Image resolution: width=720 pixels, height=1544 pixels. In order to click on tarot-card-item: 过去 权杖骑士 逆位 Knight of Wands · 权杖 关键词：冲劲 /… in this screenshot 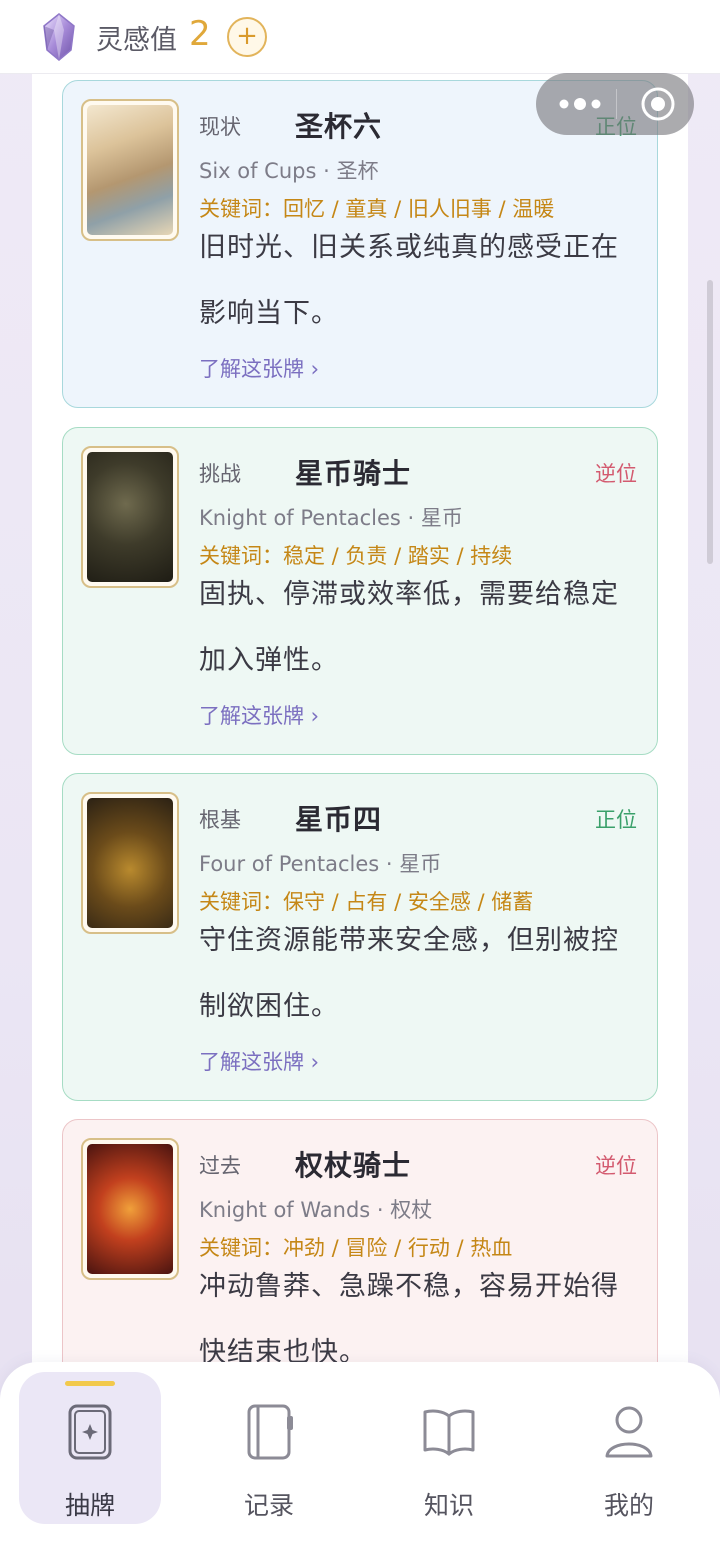, I will do `click(360, 1251)`.